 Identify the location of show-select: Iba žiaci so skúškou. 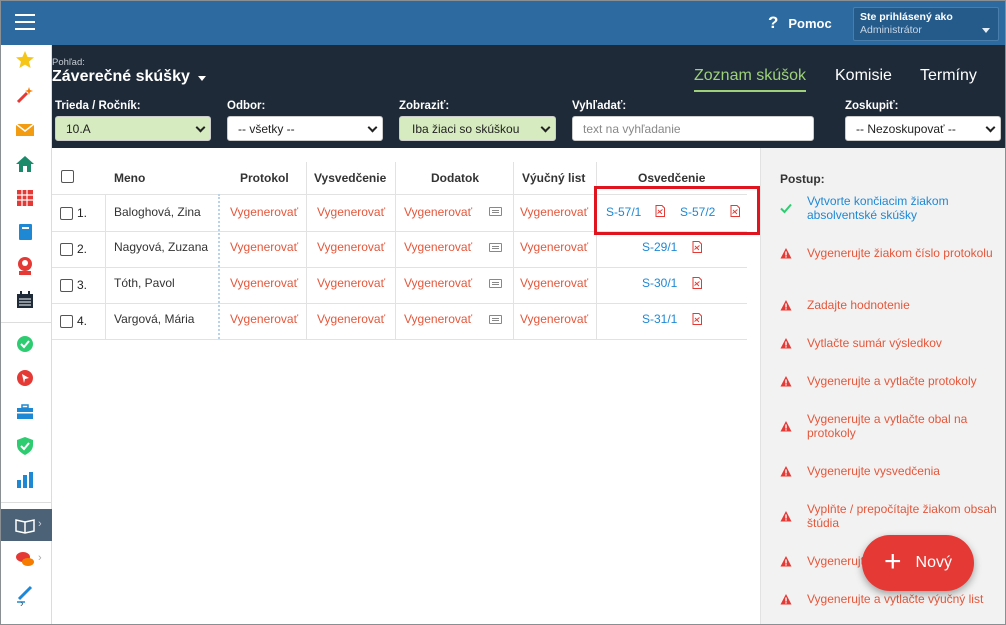
(477, 128).